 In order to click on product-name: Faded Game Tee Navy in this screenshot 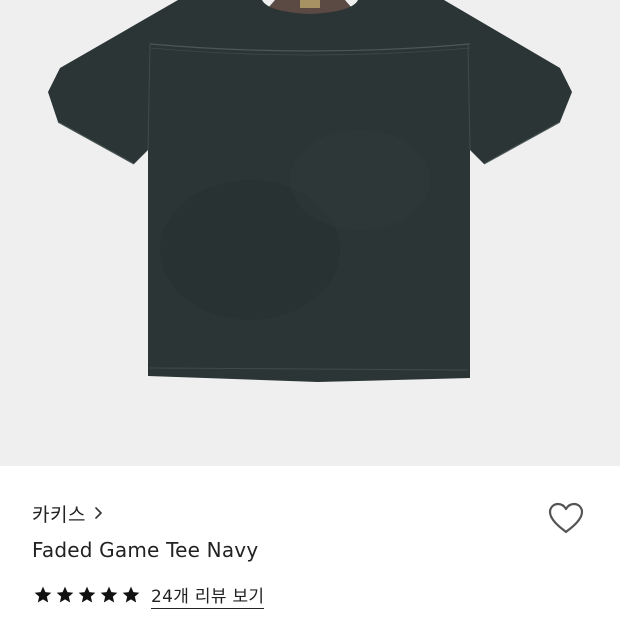, I will do `click(145, 550)`.